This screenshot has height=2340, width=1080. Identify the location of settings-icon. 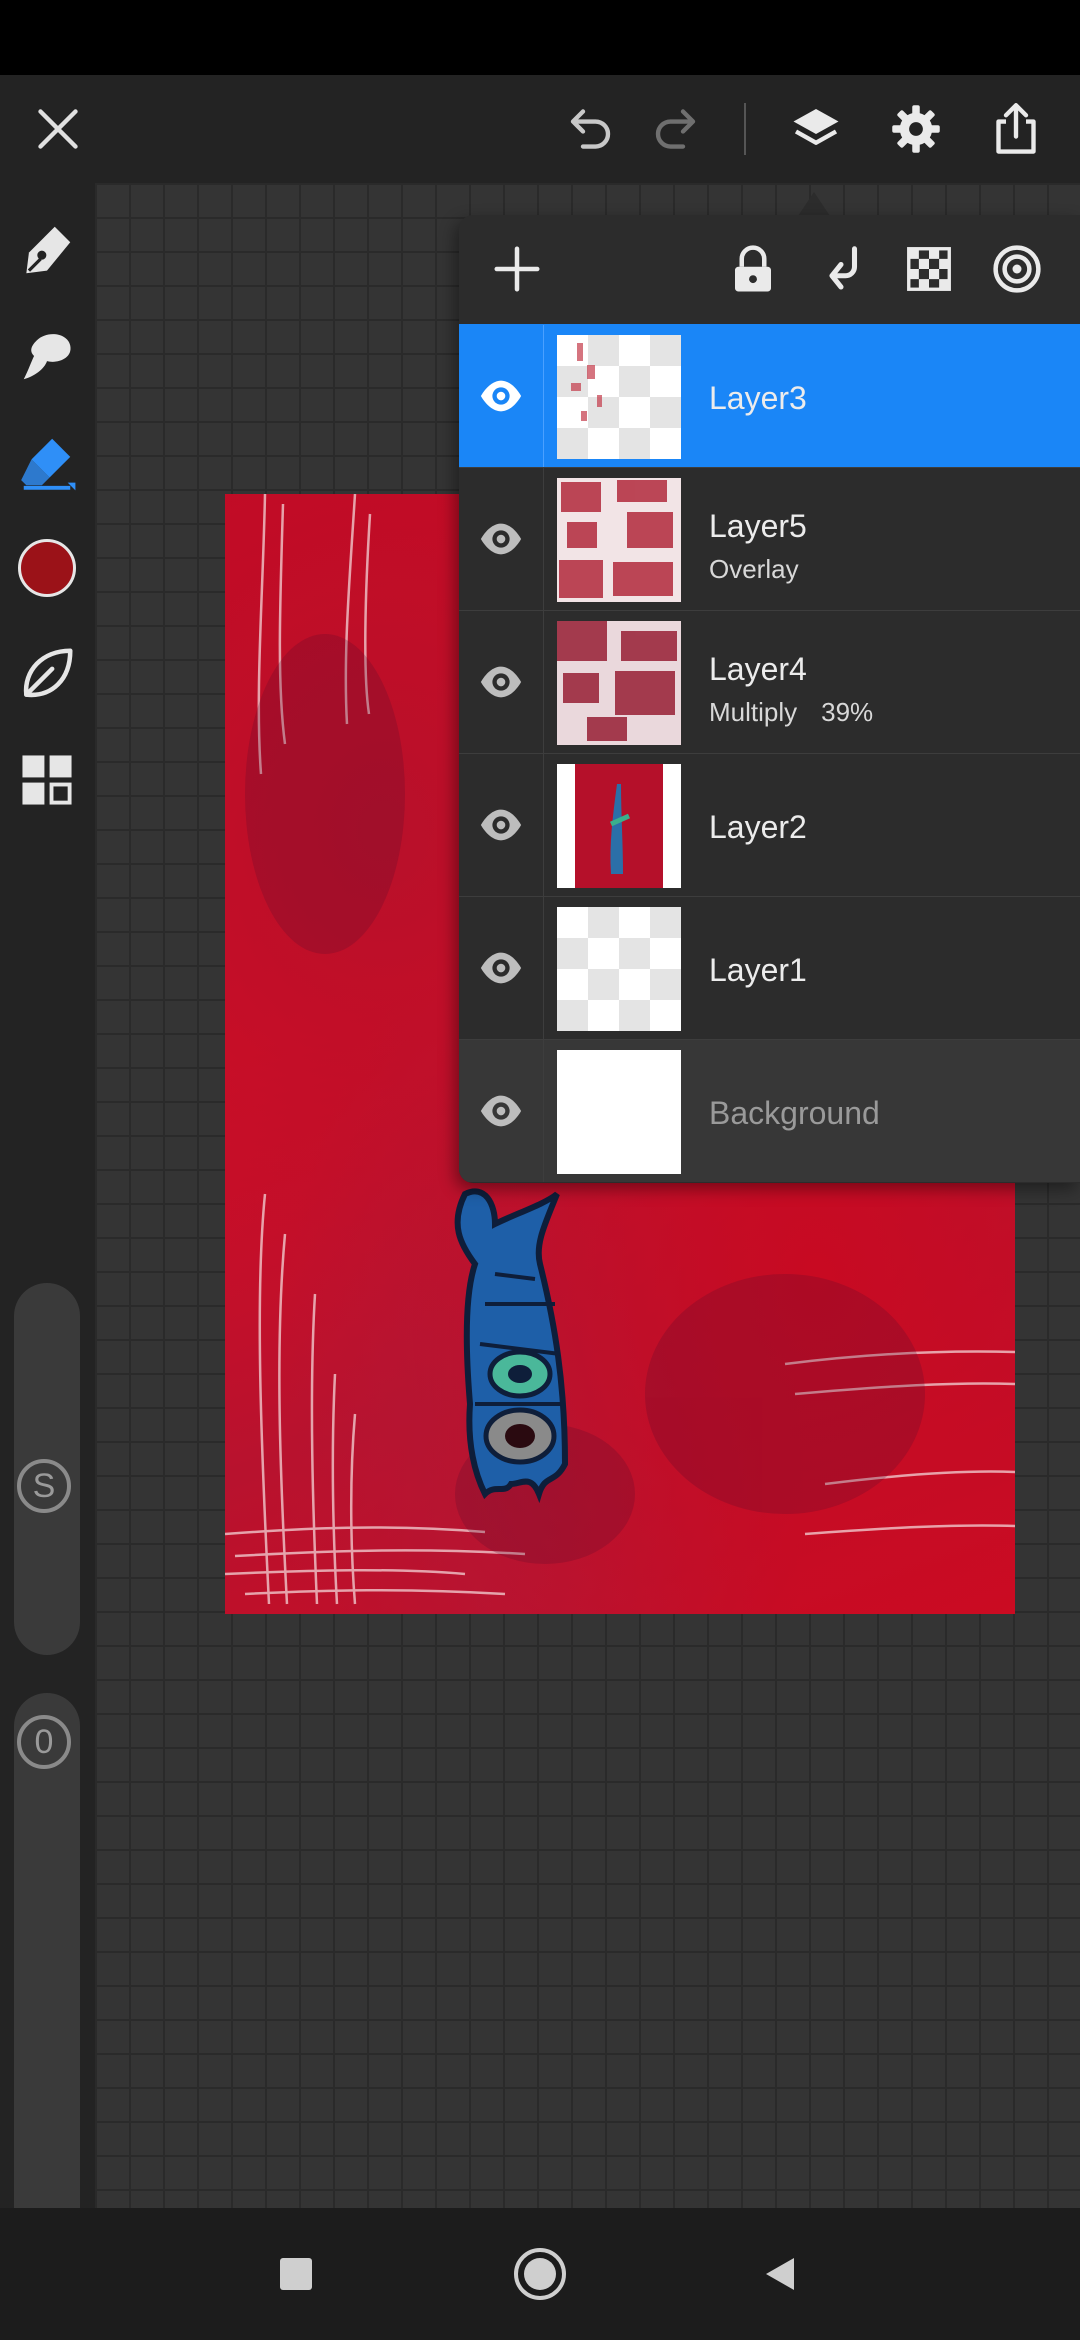
(916, 129).